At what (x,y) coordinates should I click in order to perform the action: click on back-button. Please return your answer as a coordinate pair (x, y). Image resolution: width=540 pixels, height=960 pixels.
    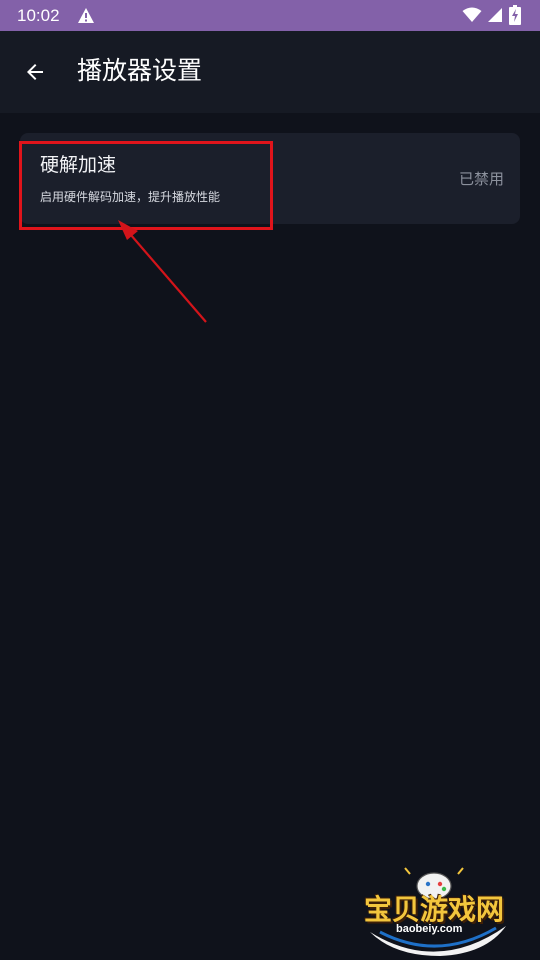
    Looking at the image, I should click on (35, 72).